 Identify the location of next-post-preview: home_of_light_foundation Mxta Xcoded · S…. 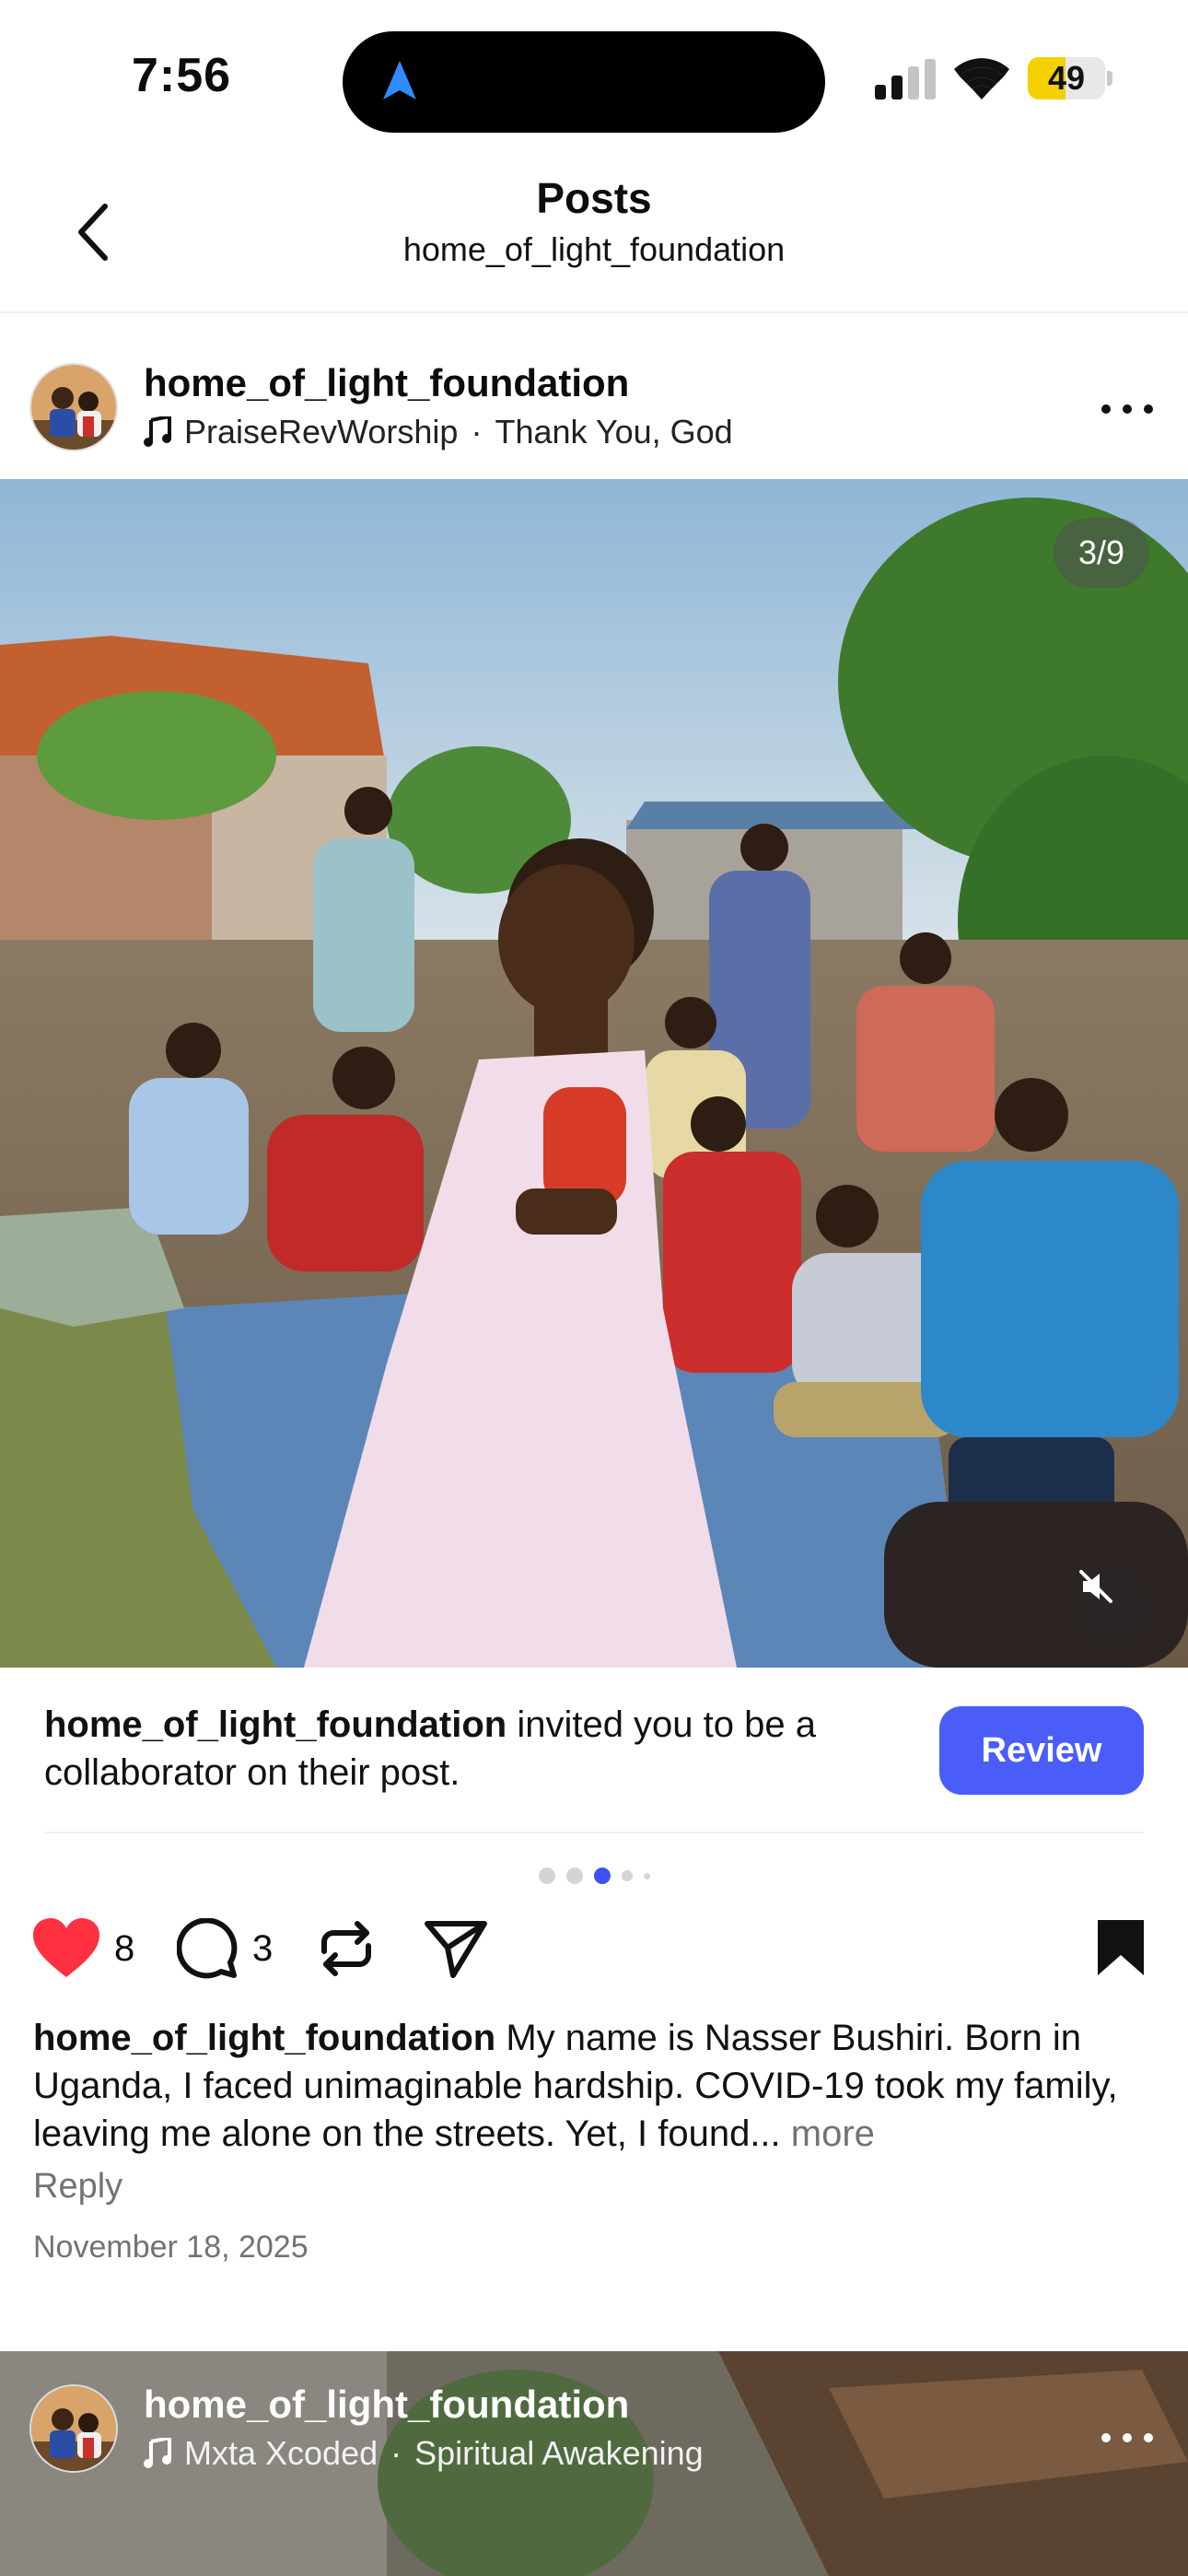
(594, 2463).